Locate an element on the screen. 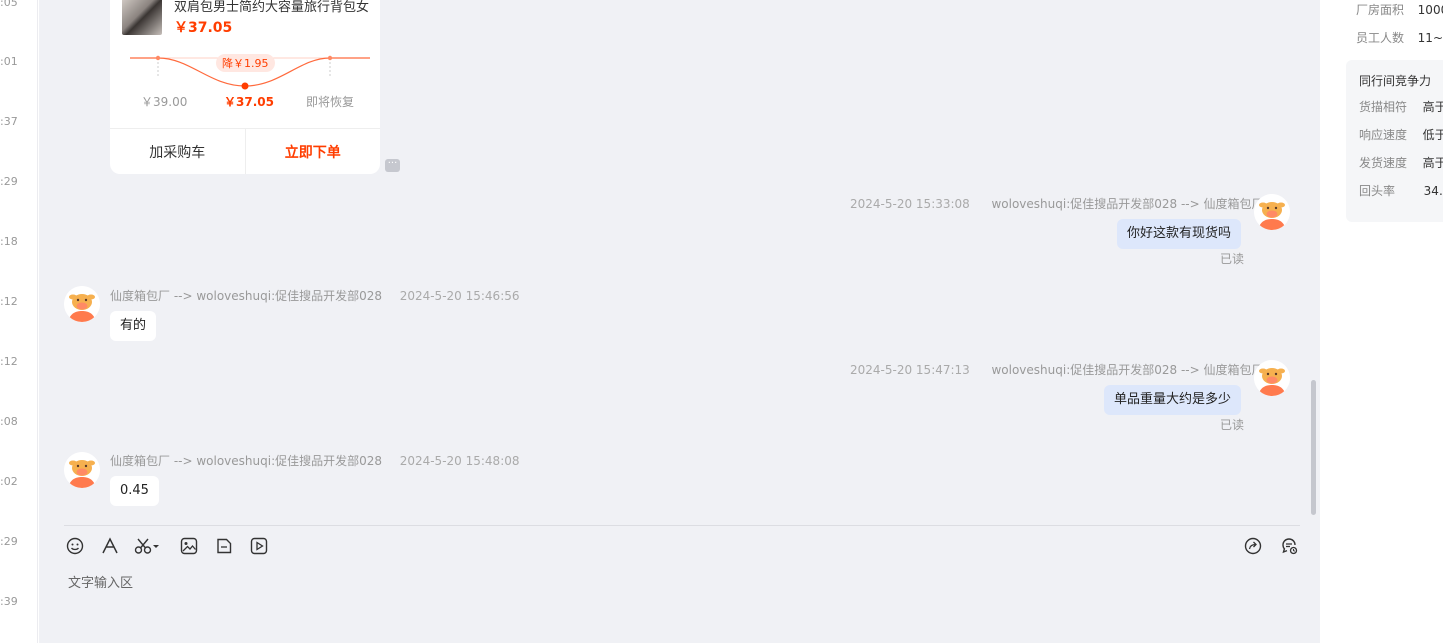 The height and width of the screenshot is (643, 1443). product-title: 双肩包男士简约大容量旅行背包女 is located at coordinates (274, 7).